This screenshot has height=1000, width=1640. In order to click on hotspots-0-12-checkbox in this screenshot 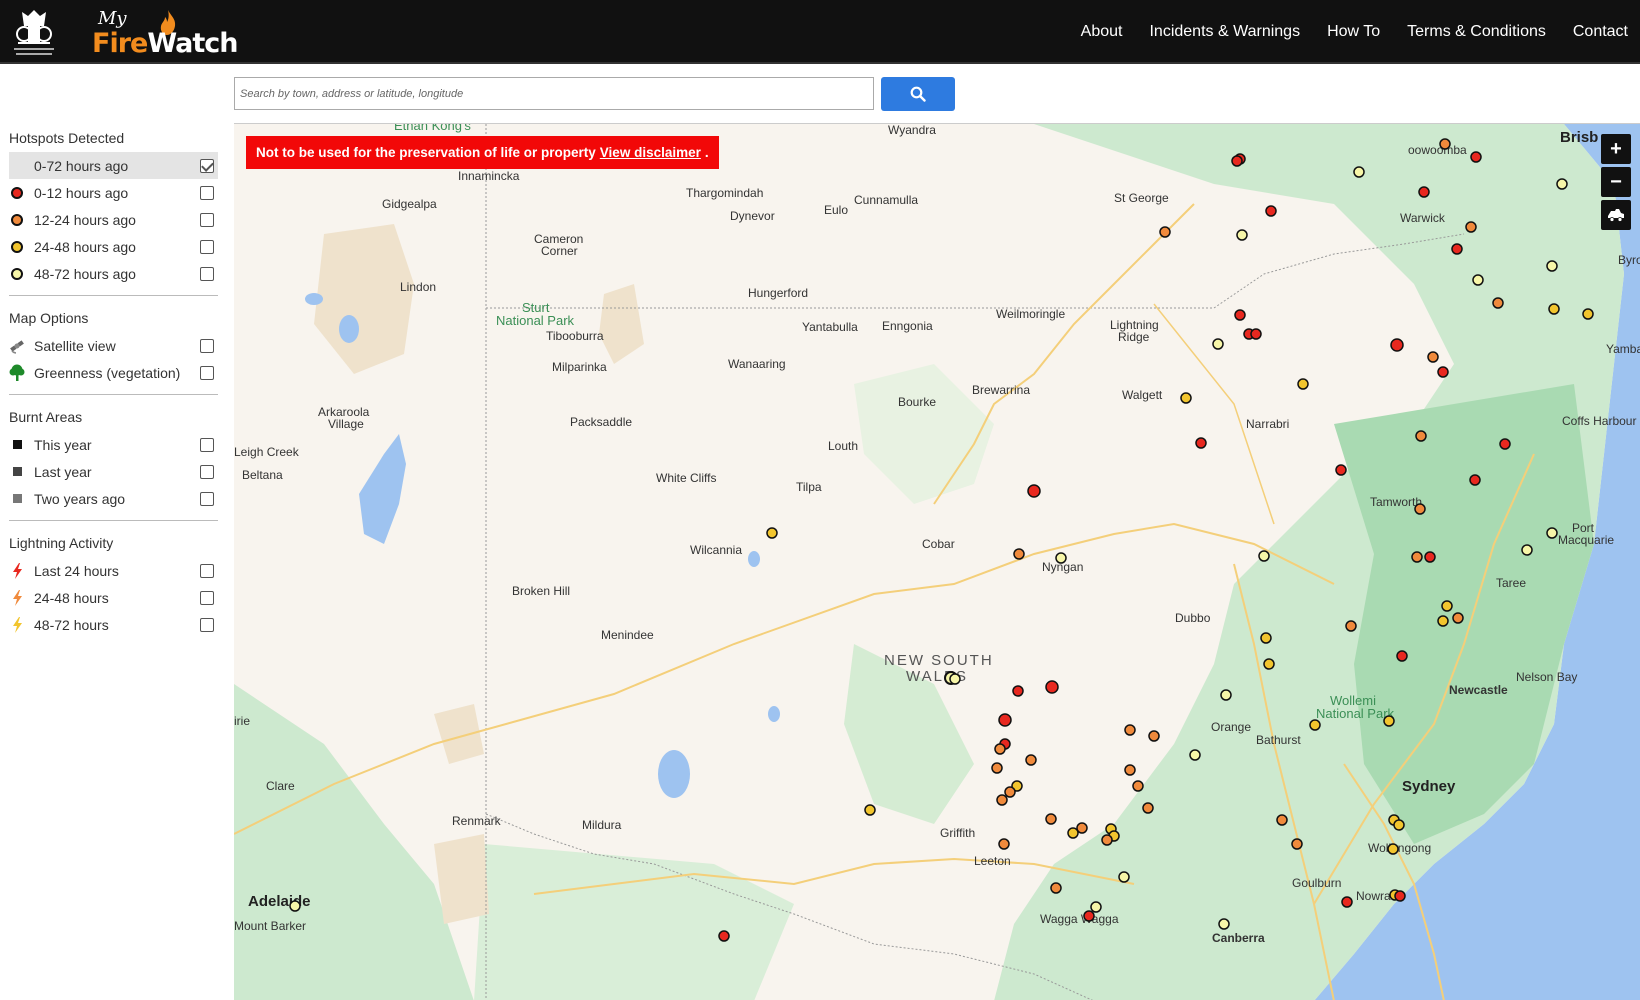, I will do `click(207, 192)`.